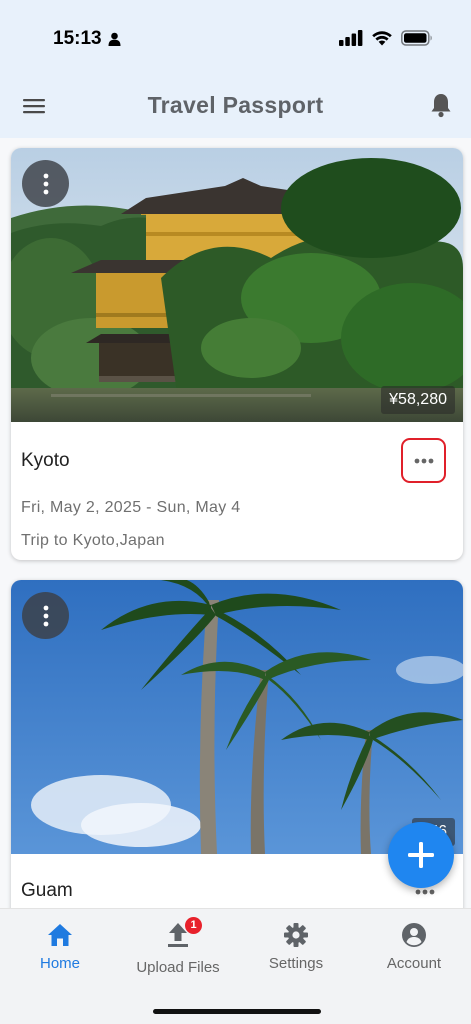 The width and height of the screenshot is (471, 1024). I want to click on clock-text: 15:13, so click(77, 38).